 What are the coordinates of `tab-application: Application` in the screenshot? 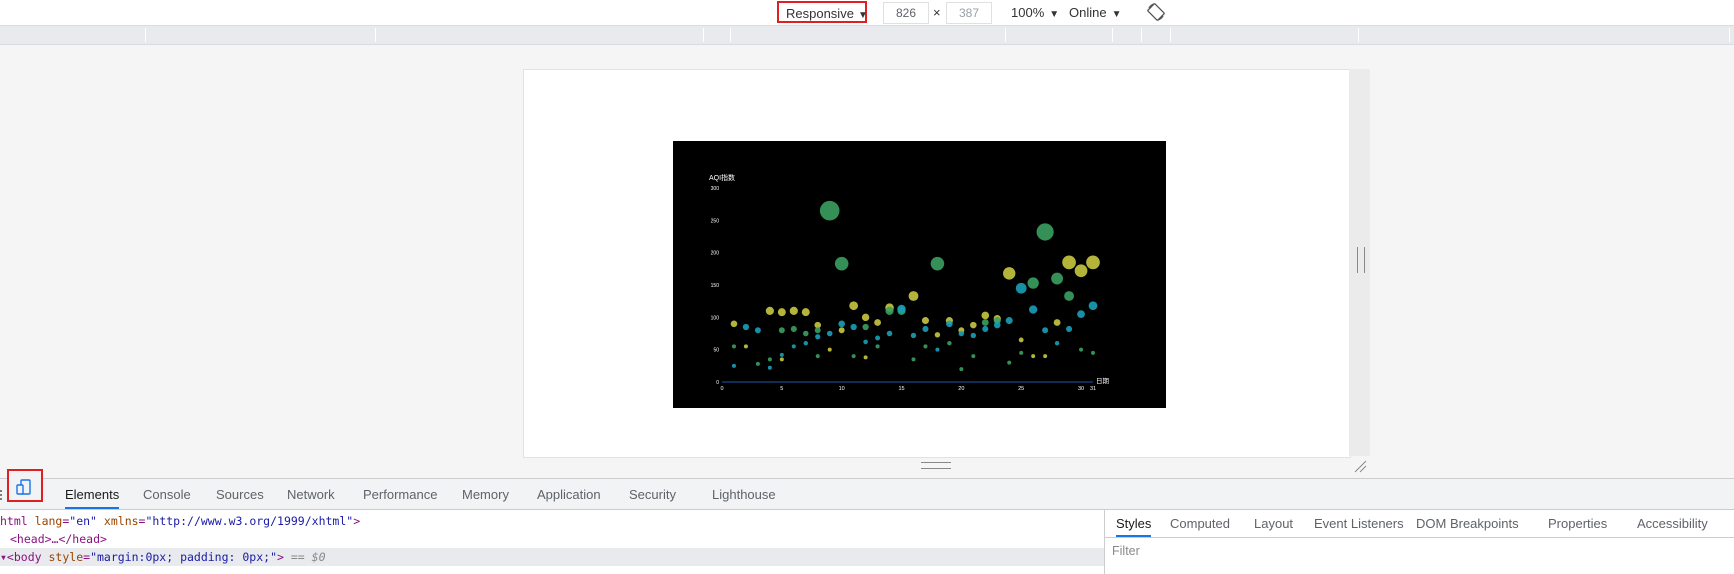 It's located at (569, 494).